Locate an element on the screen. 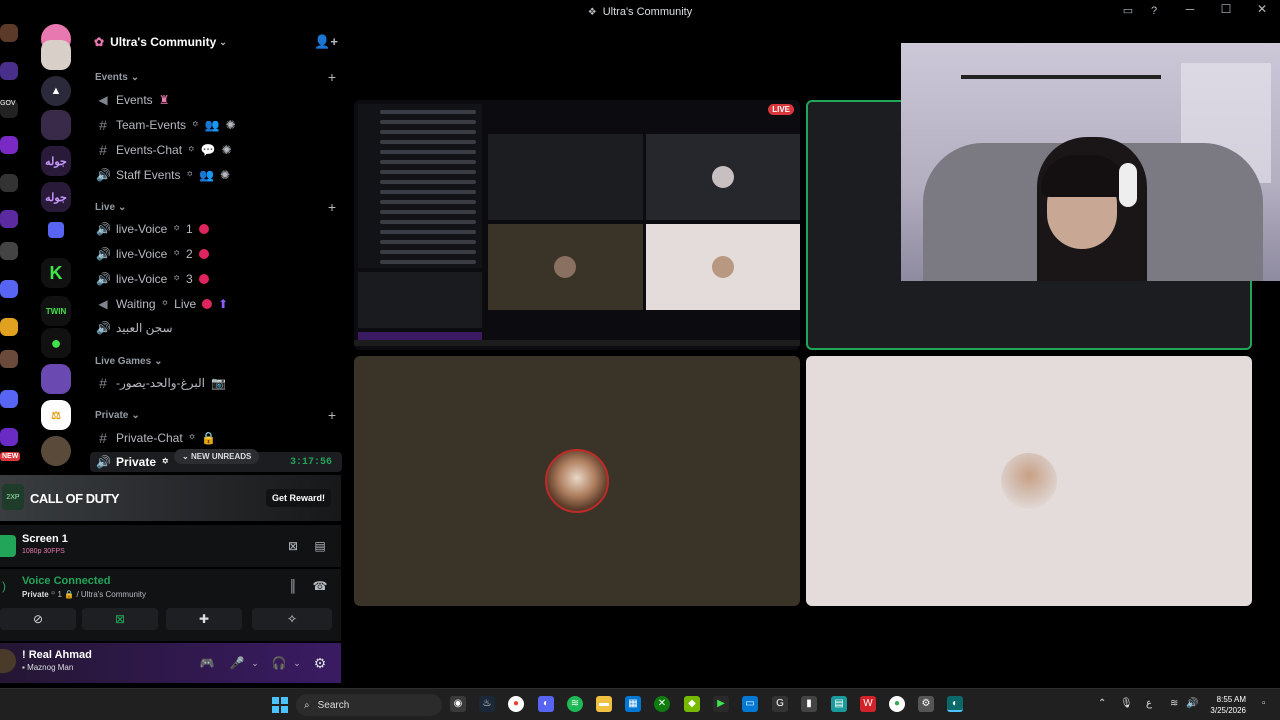 The image size is (1280, 720). play-icon: ▶ is located at coordinates (721, 704).